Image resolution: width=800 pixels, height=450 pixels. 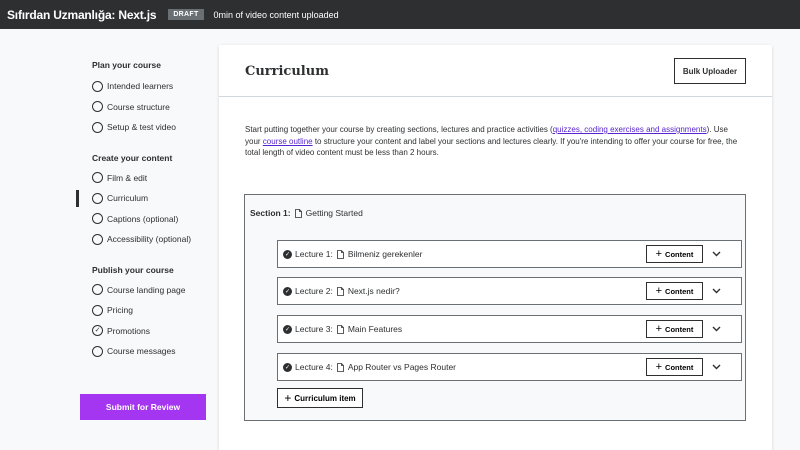 I want to click on sidebar-item-curriculum: Curriculum, so click(x=146, y=198).